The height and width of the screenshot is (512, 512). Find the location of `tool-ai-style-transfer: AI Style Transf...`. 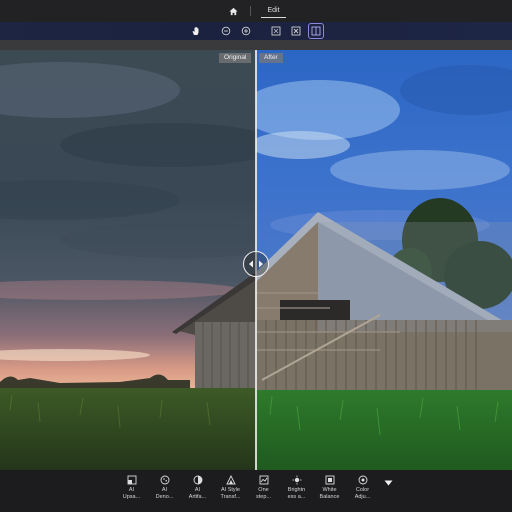

tool-ai-style-transfer: AI Style Transf... is located at coordinates (230, 487).